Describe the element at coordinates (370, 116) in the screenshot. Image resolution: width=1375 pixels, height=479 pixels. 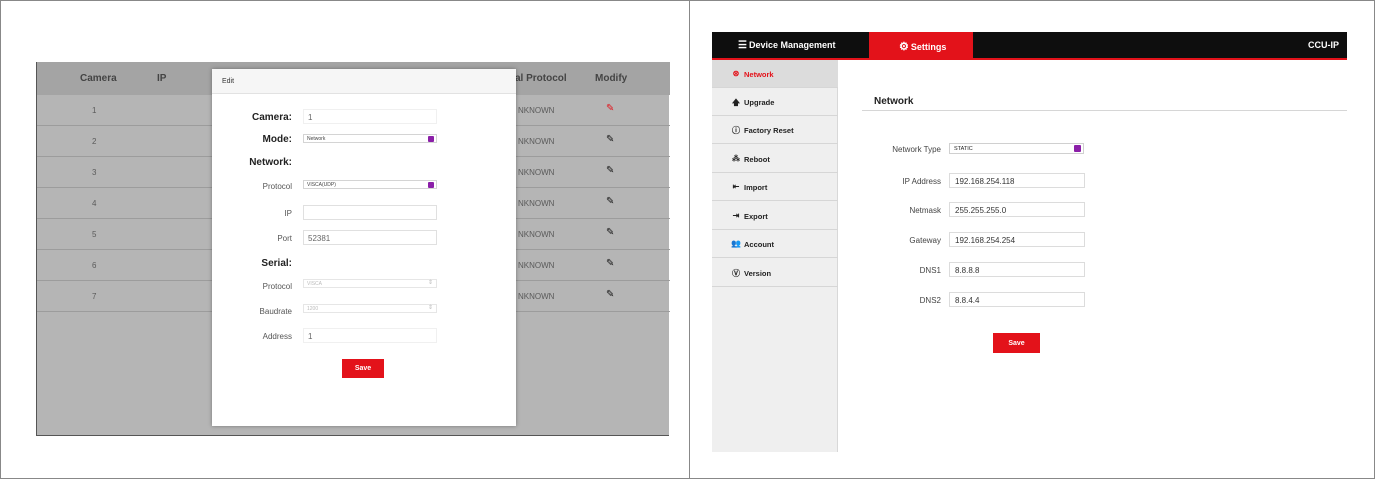
I see `camera-field: 1` at that location.